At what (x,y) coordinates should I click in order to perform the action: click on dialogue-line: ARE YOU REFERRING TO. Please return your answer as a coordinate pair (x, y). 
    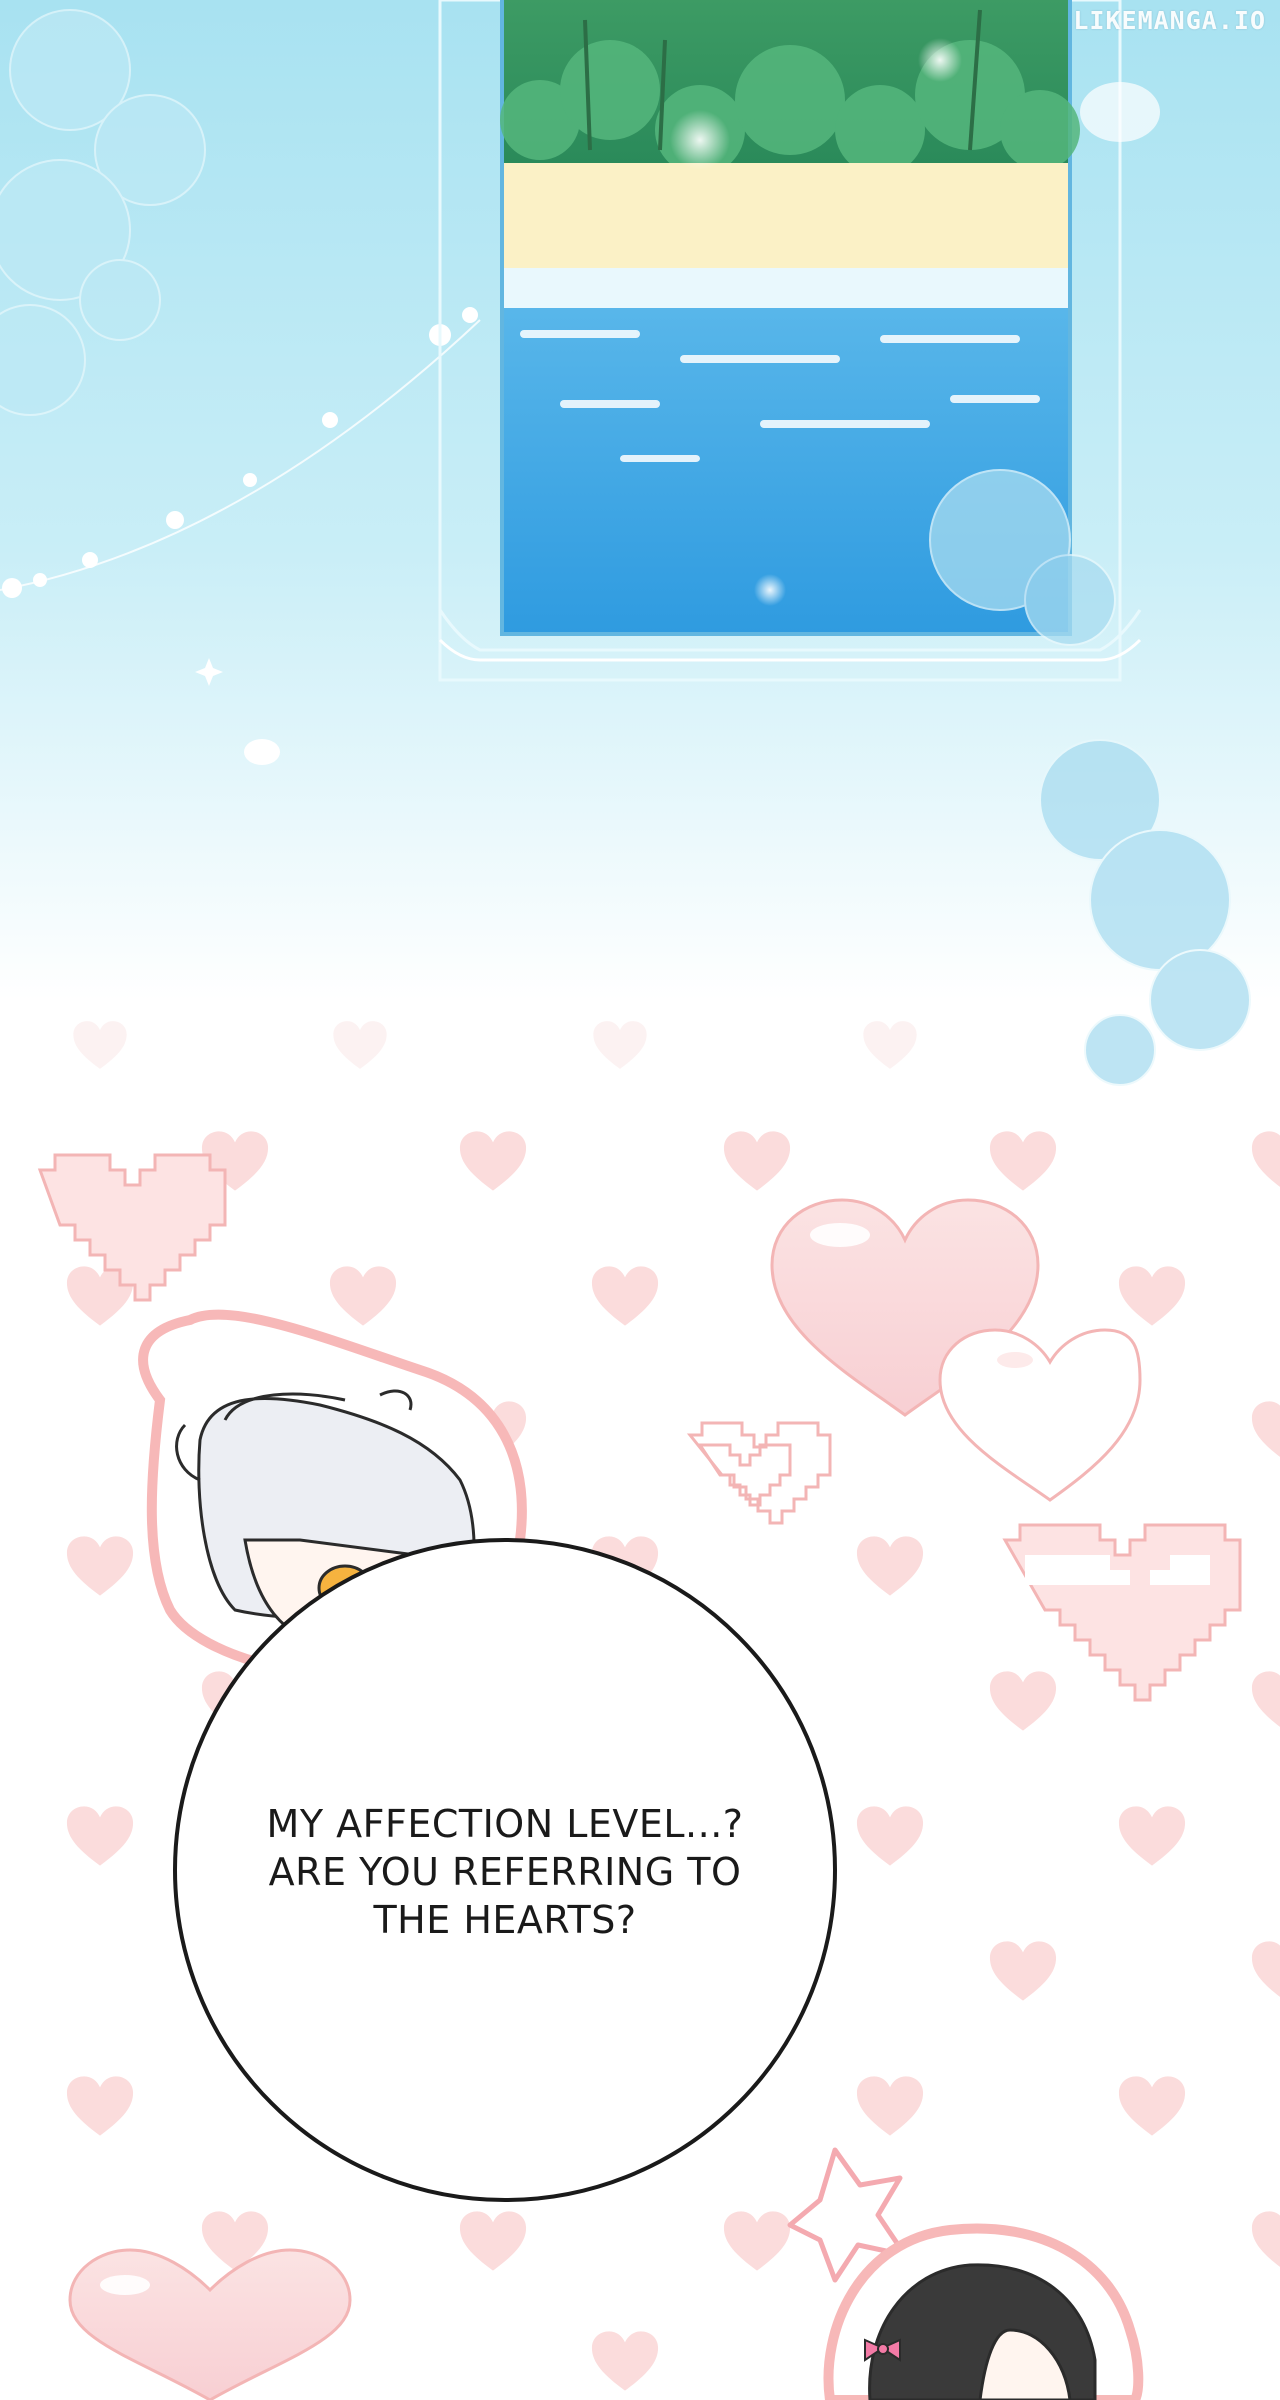
    Looking at the image, I should click on (505, 1872).